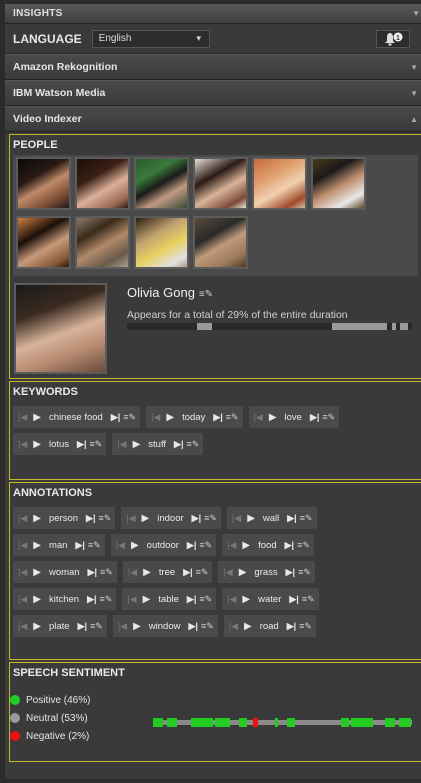 The height and width of the screenshot is (783, 421). I want to click on notification-button: 1, so click(393, 39).